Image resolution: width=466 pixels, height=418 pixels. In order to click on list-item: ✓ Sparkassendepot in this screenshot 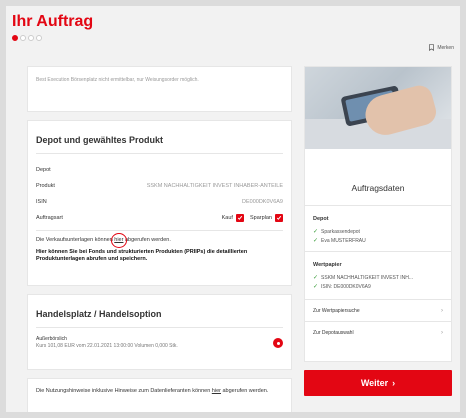, I will do `click(378, 231)`.